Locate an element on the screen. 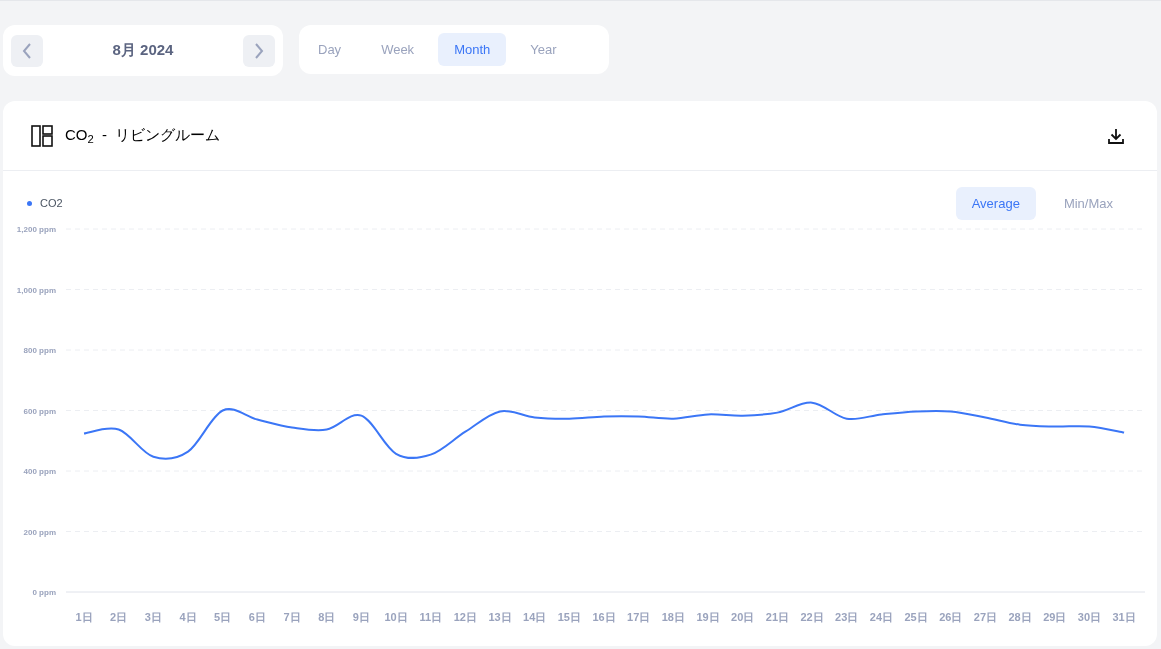 This screenshot has width=1161, height=649. mode-tab: Min/Max is located at coordinates (1088, 203).